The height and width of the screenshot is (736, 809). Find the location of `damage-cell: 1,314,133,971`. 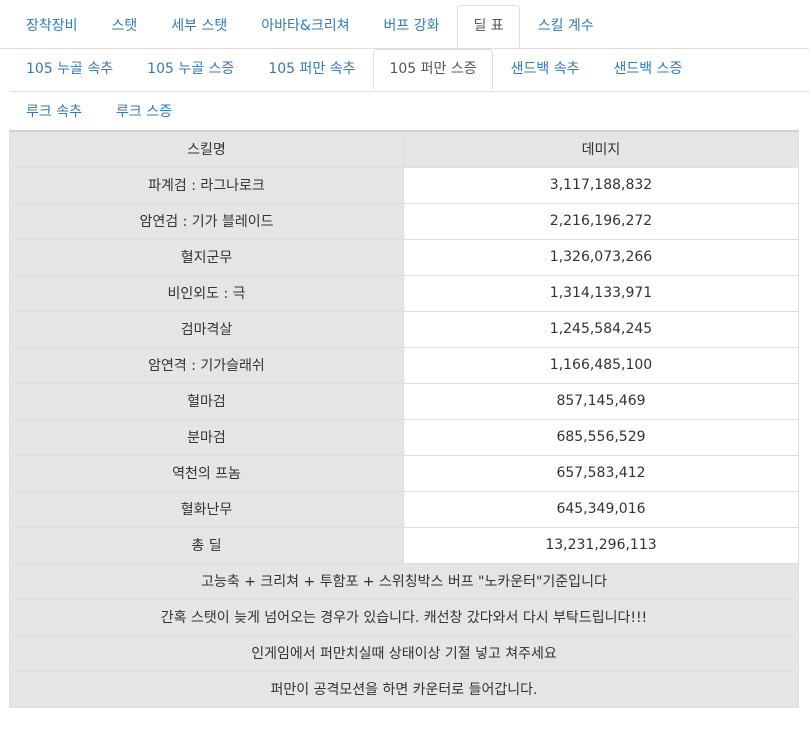

damage-cell: 1,314,133,971 is located at coordinates (601, 293).